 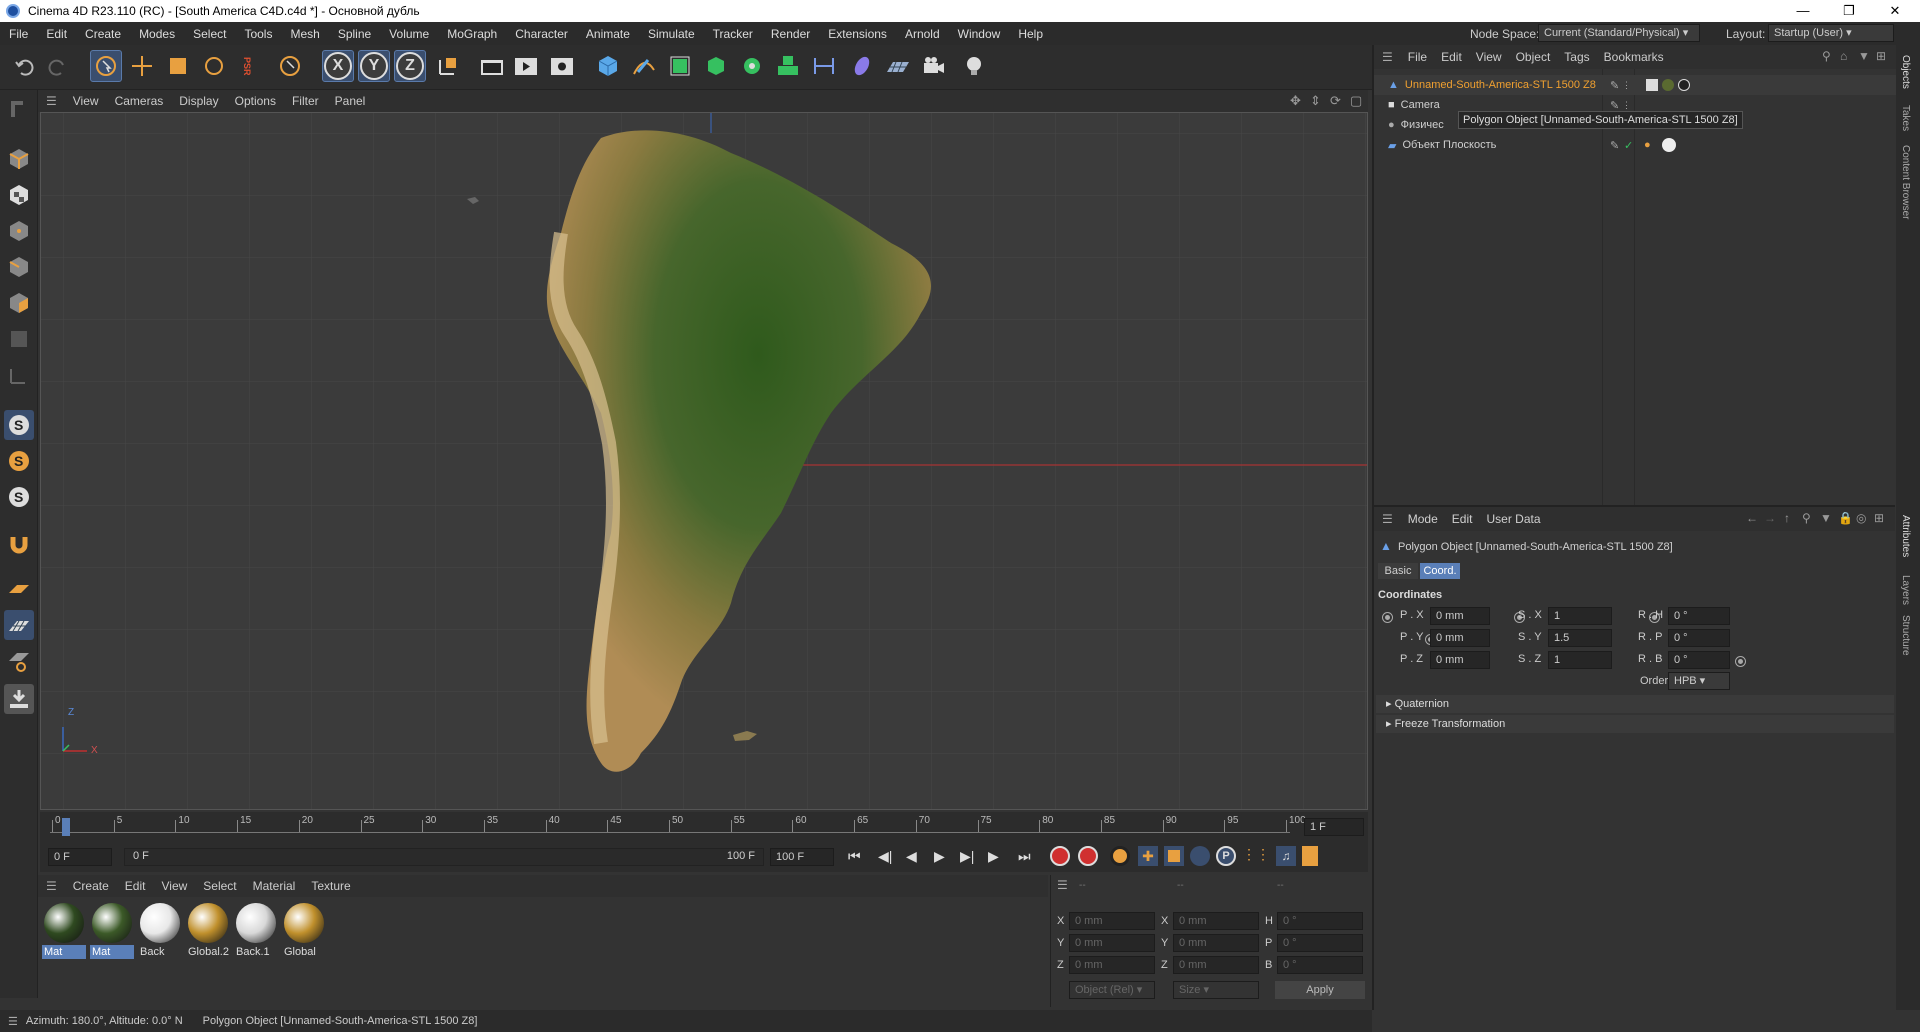 What do you see at coordinates (1216, 965) in the screenshot?
I see `coord-size-z-field: 0 mm` at bounding box center [1216, 965].